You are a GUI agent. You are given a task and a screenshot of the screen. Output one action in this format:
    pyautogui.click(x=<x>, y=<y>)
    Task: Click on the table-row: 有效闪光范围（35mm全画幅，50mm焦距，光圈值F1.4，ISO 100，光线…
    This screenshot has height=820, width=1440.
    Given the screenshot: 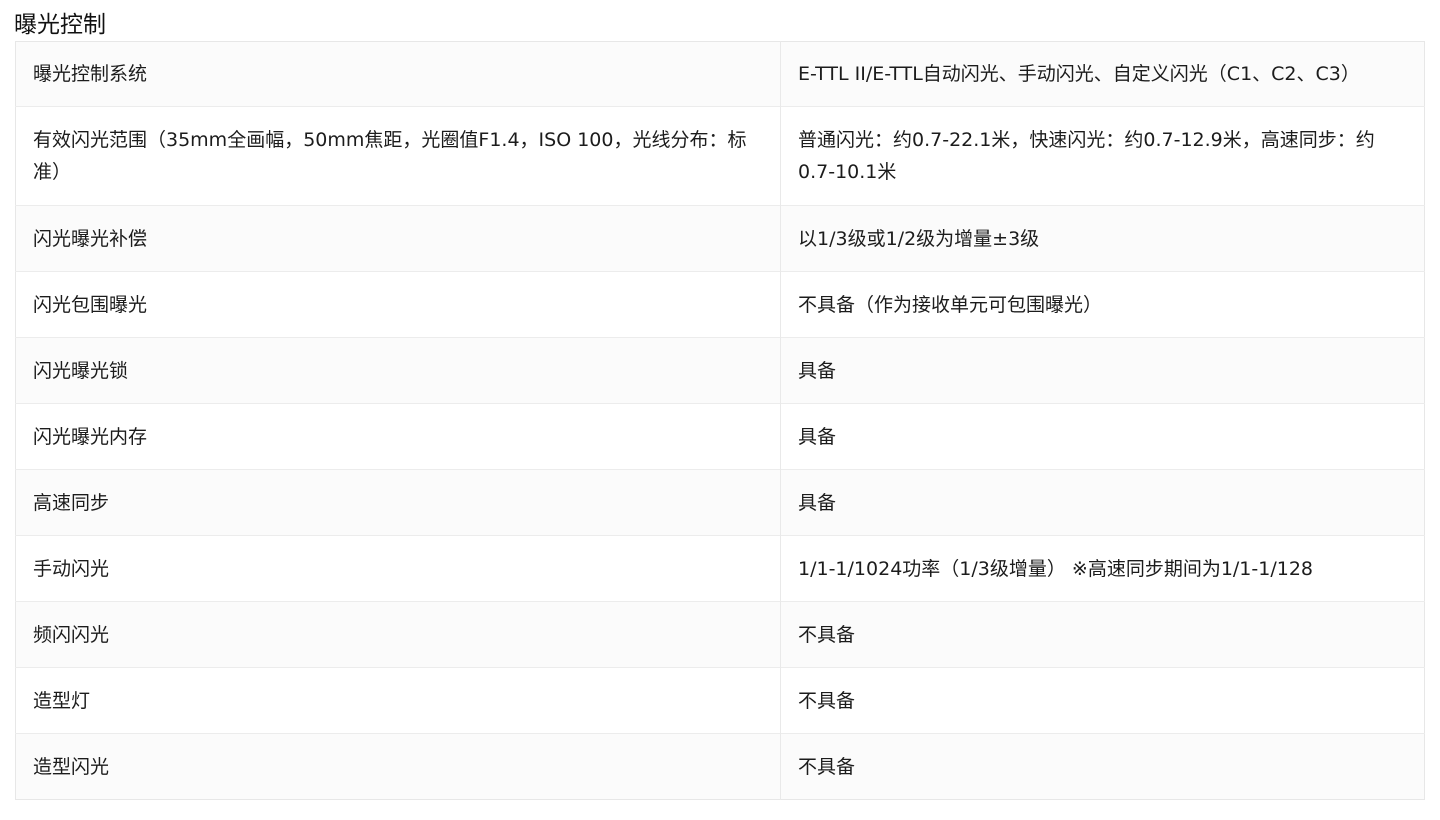 What is the action you would take?
    pyautogui.click(x=720, y=156)
    